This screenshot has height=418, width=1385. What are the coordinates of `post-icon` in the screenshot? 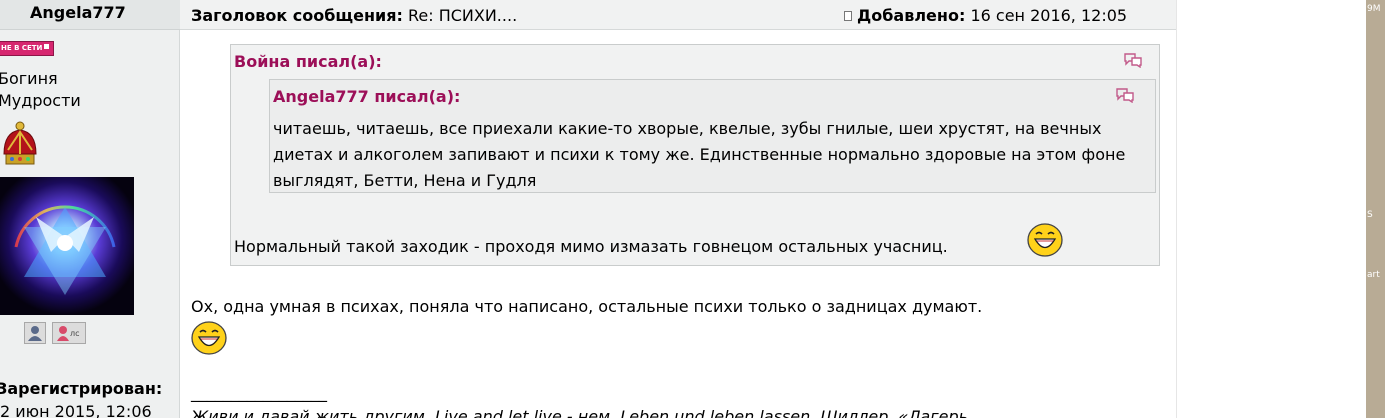 It's located at (848, 16).